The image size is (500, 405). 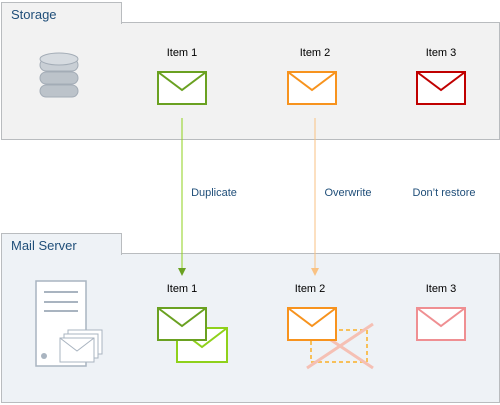 I want to click on mail-server-icon, so click(x=69, y=323).